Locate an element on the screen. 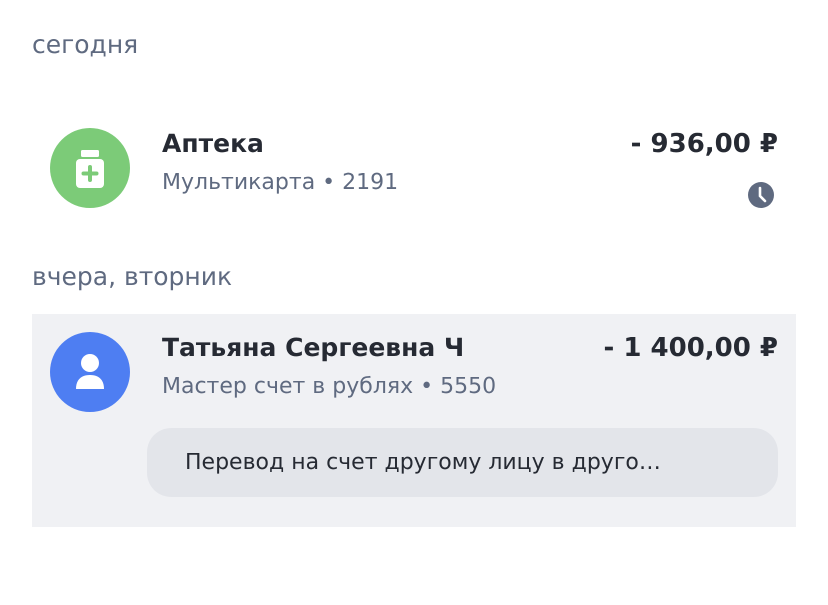 The image size is (828, 605). account-label: Мастер счет в рублях • 5550 is located at coordinates (330, 386).